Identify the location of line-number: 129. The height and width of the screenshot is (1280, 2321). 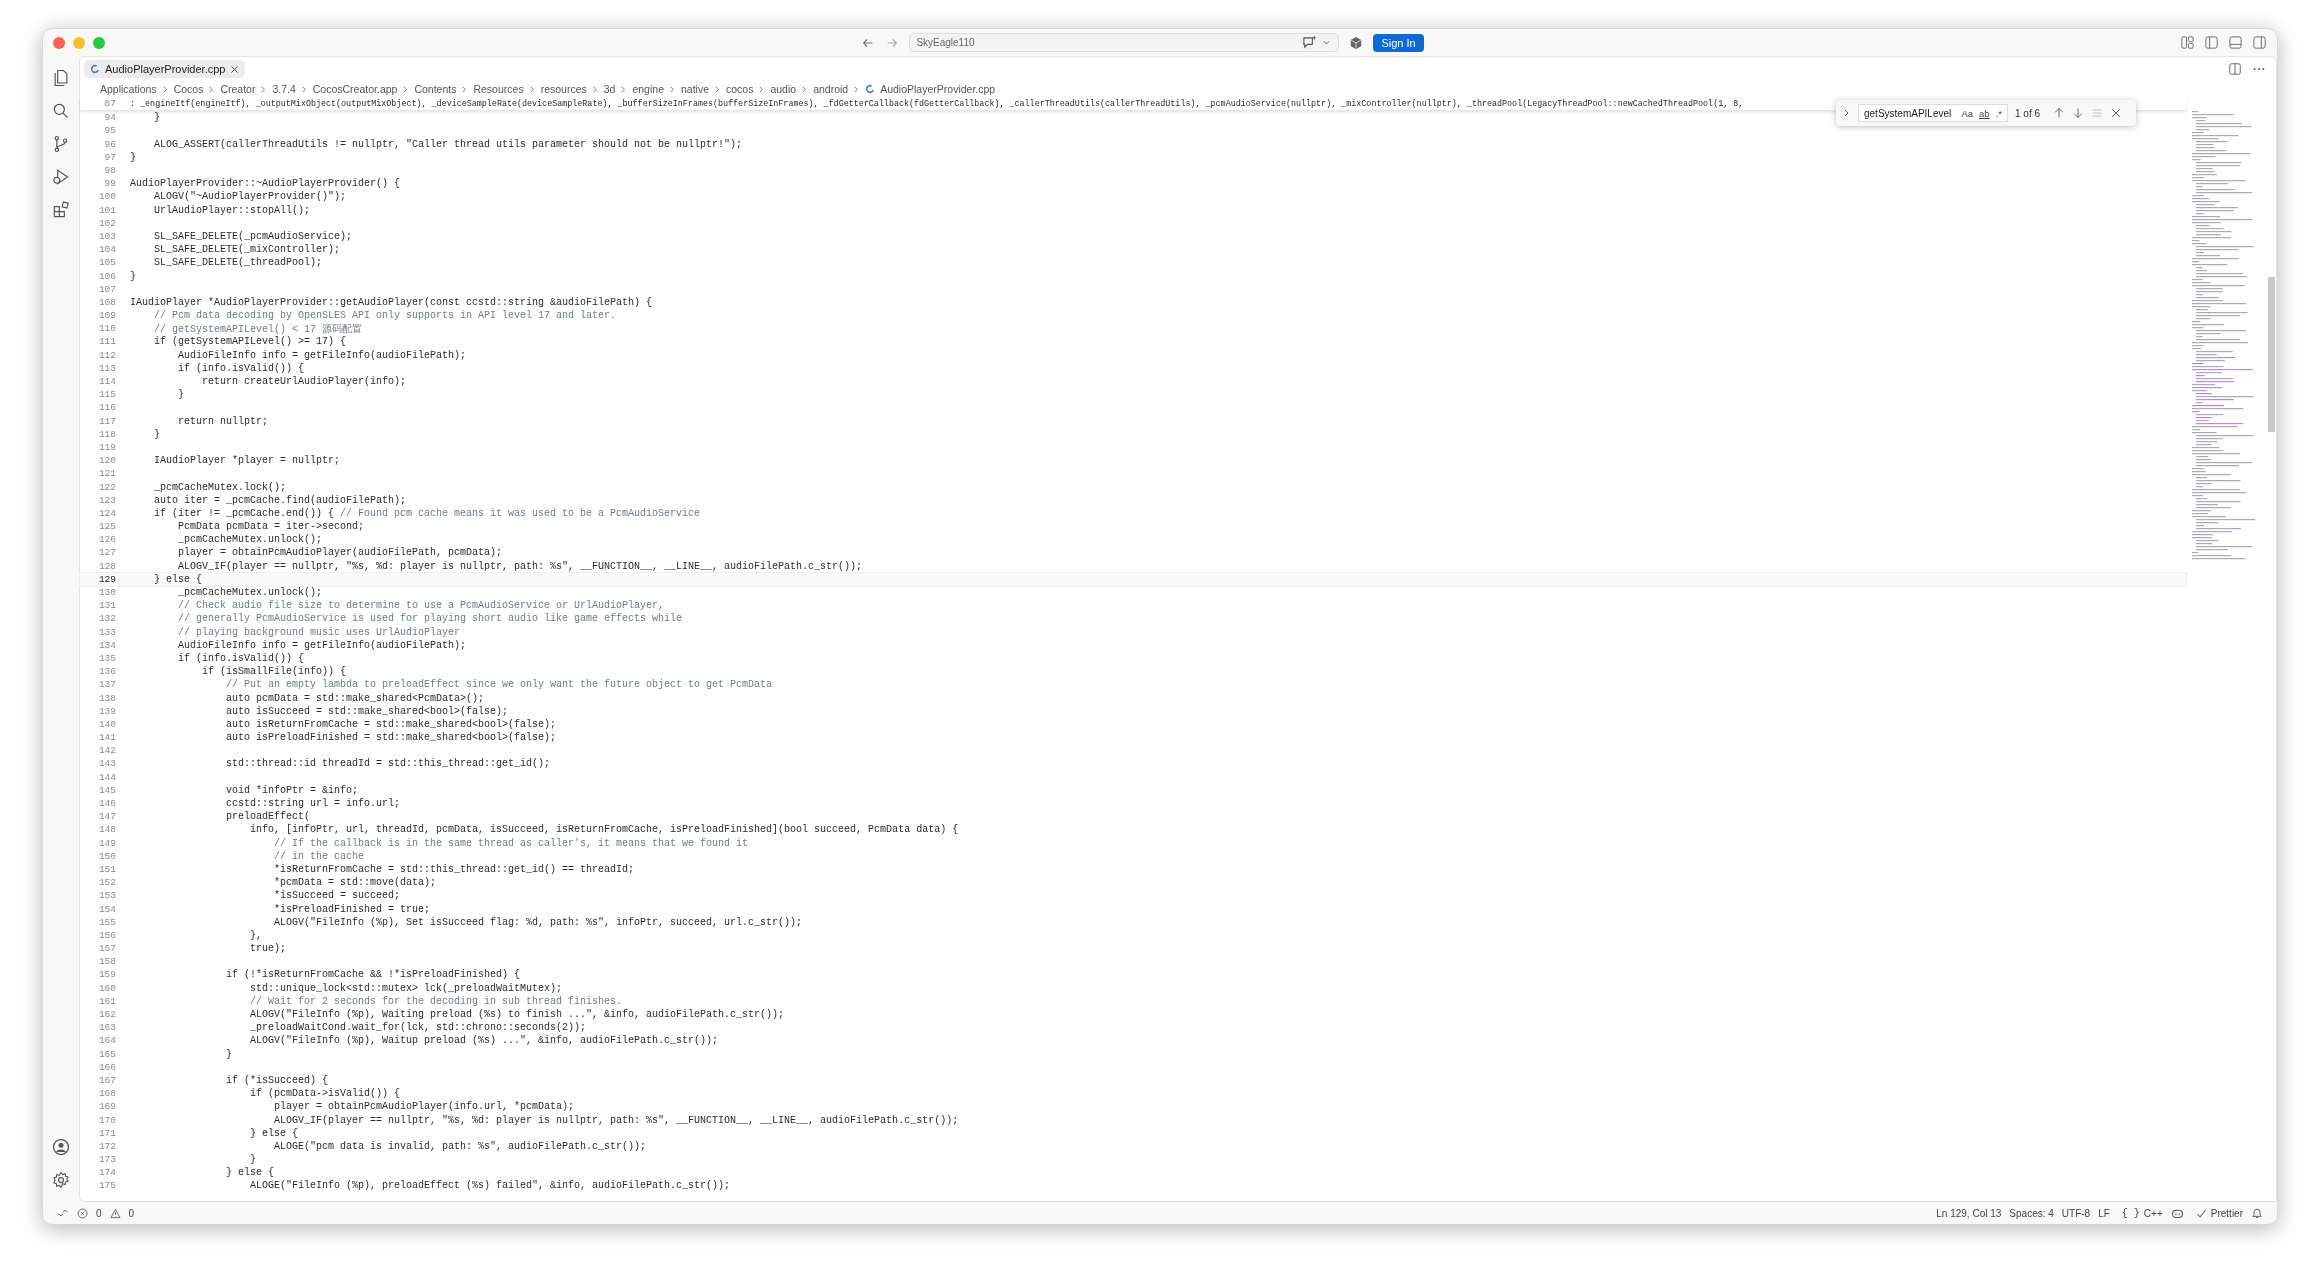
(107, 579).